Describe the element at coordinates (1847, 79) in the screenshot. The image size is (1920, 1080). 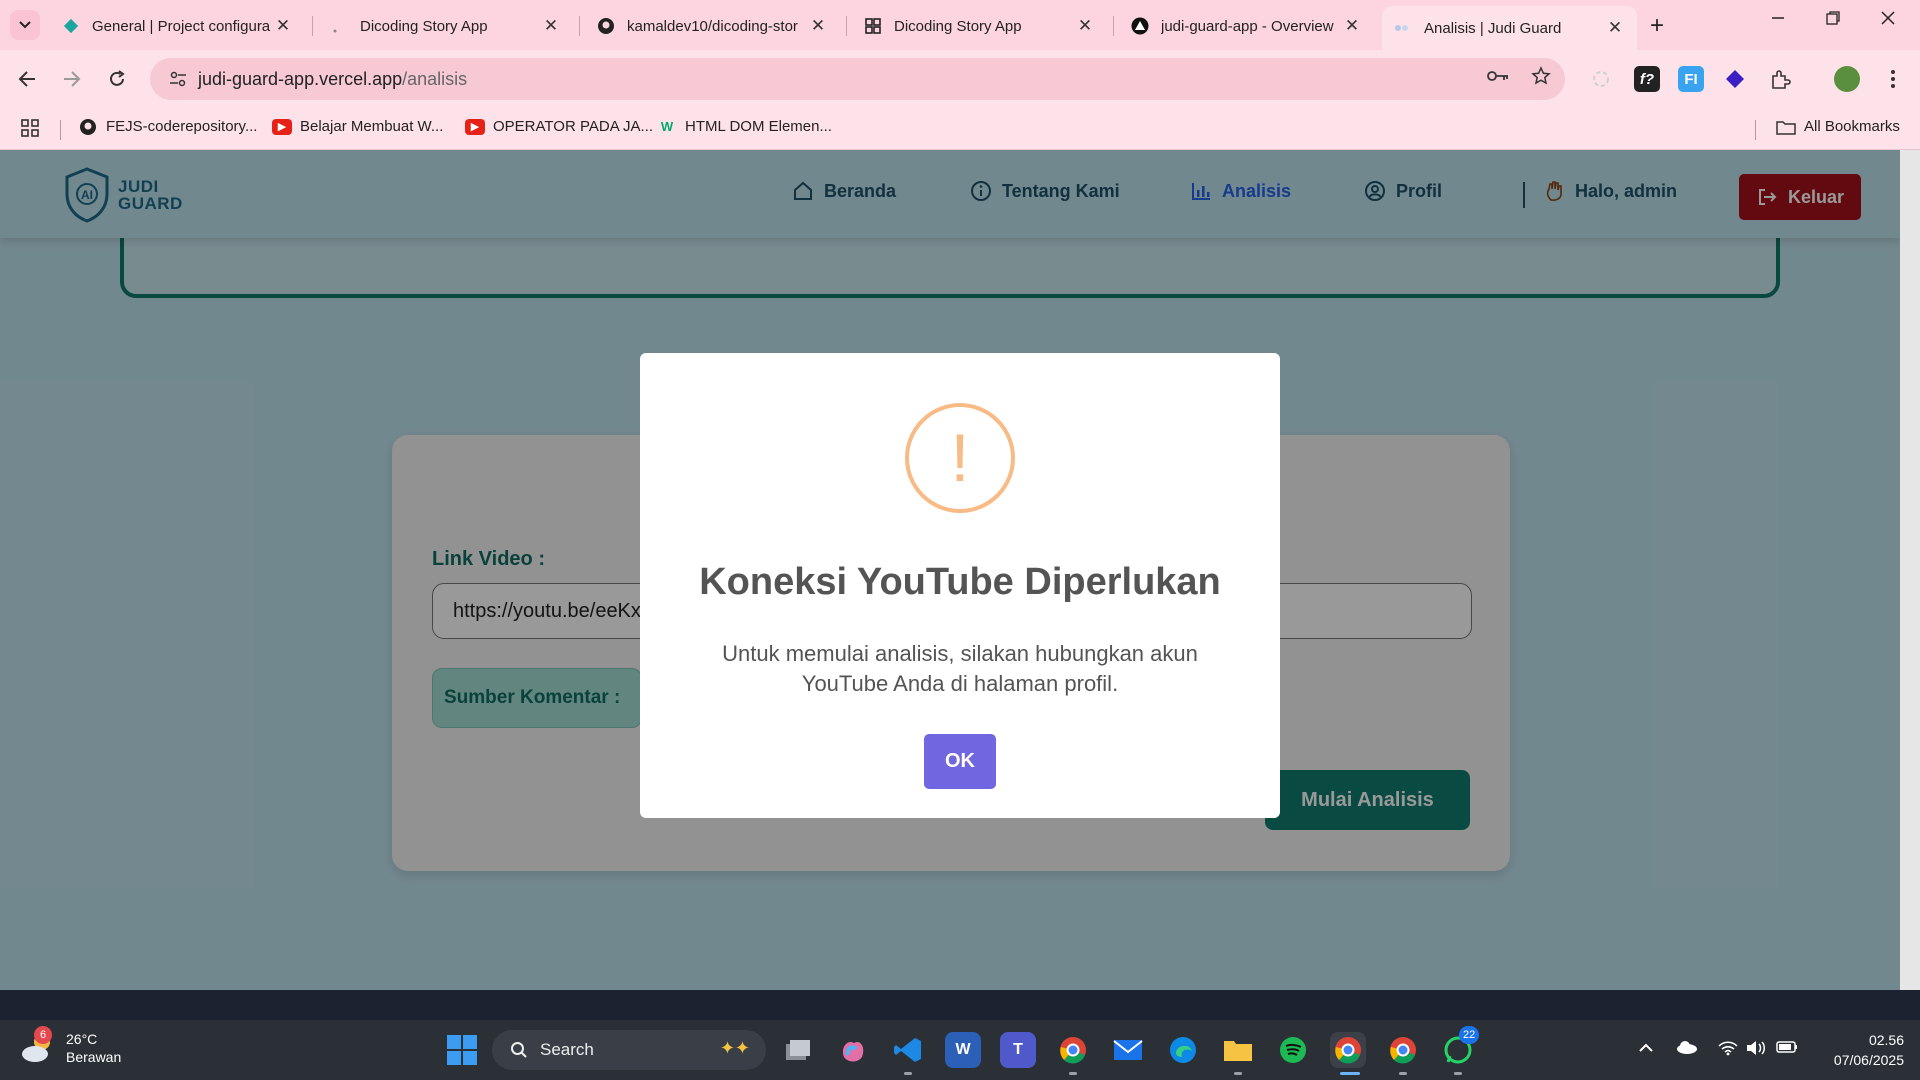
I see `profile-avatar` at that location.